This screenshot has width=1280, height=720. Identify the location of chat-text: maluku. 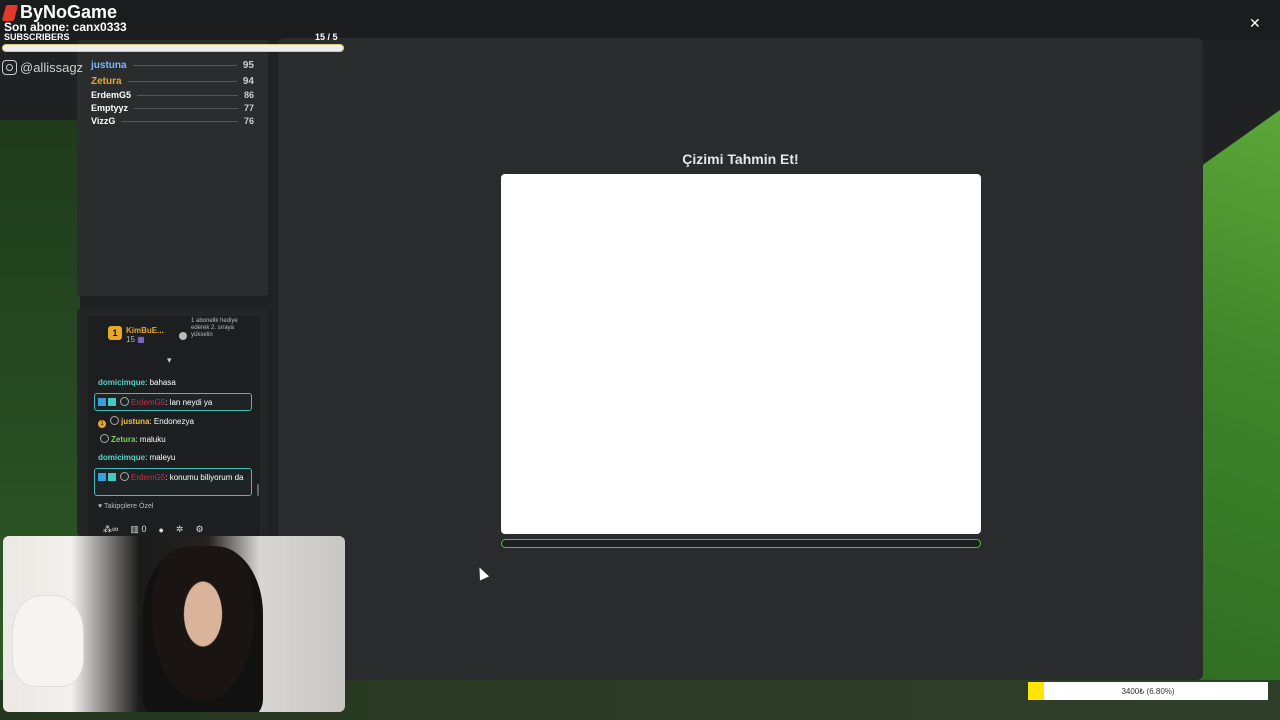
(152, 439).